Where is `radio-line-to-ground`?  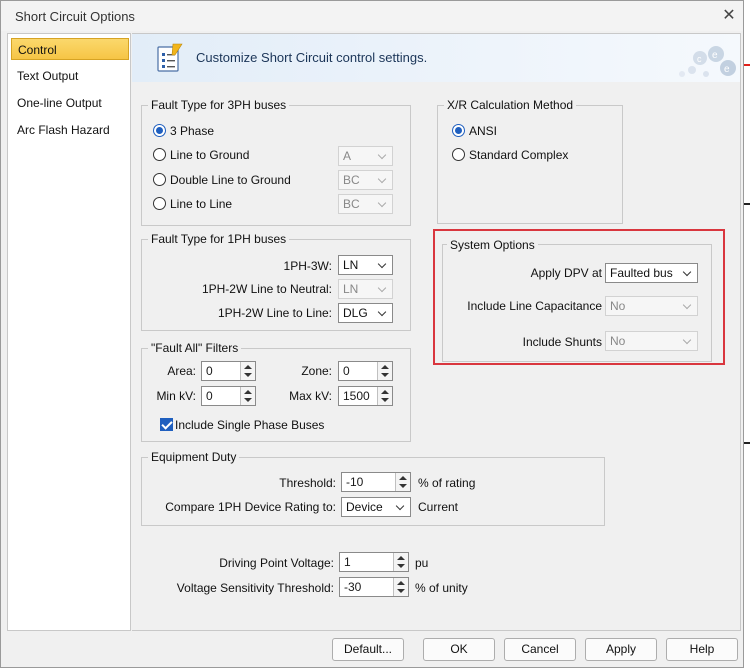 radio-line-to-ground is located at coordinates (159, 154).